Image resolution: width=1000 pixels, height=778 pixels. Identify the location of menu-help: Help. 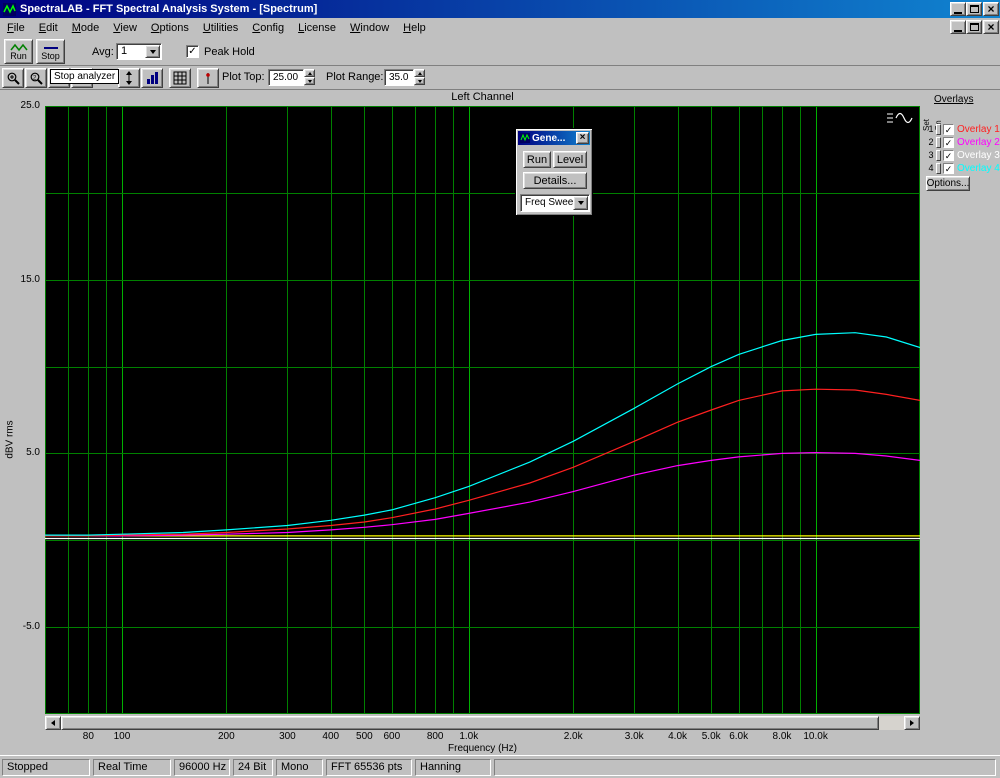
(414, 28).